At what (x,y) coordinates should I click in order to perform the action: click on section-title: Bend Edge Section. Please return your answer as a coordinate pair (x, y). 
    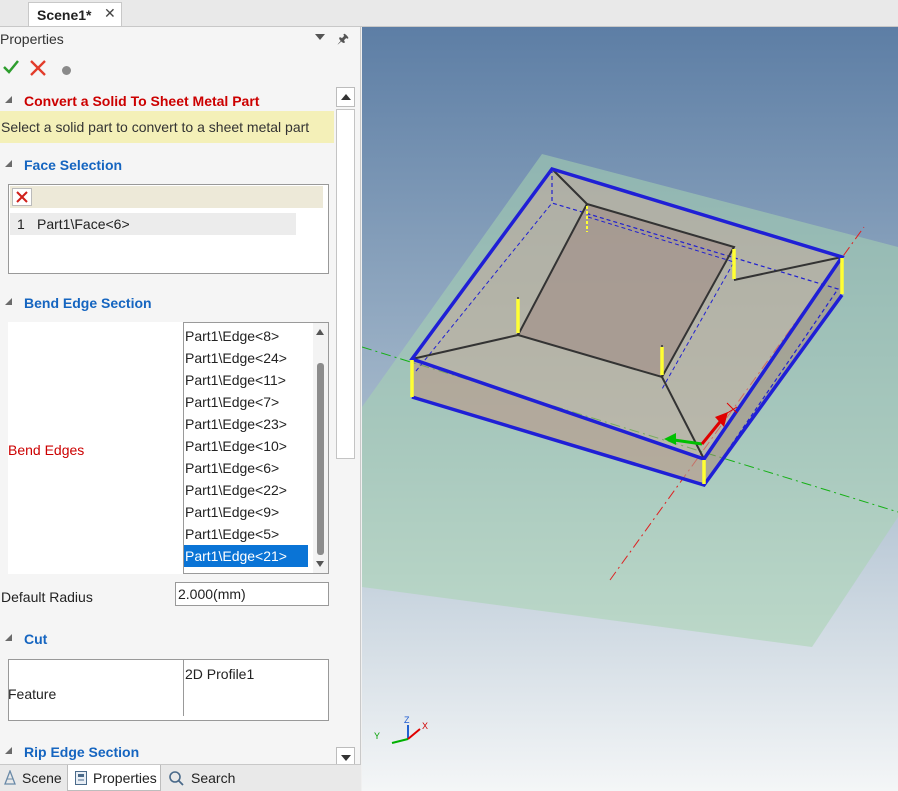
    Looking at the image, I should click on (88, 303).